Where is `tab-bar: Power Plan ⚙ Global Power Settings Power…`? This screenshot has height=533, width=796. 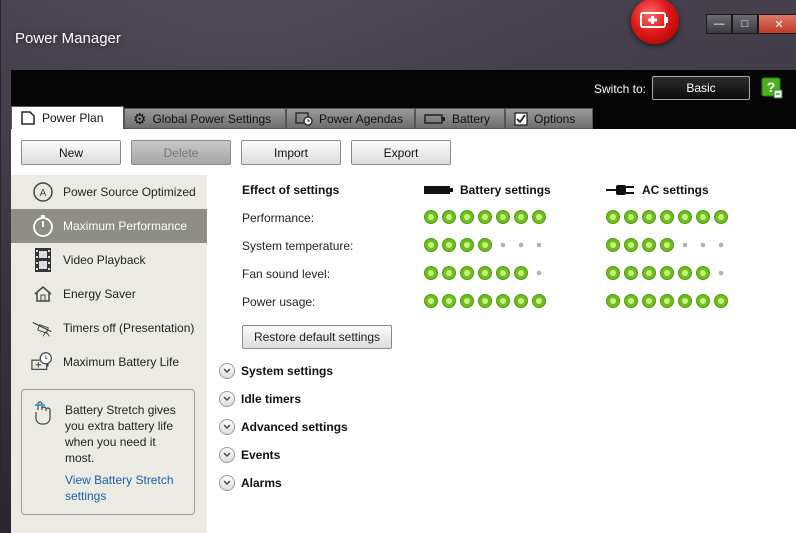
tab-bar: Power Plan ⚙ Global Power Settings Power… is located at coordinates (403, 117).